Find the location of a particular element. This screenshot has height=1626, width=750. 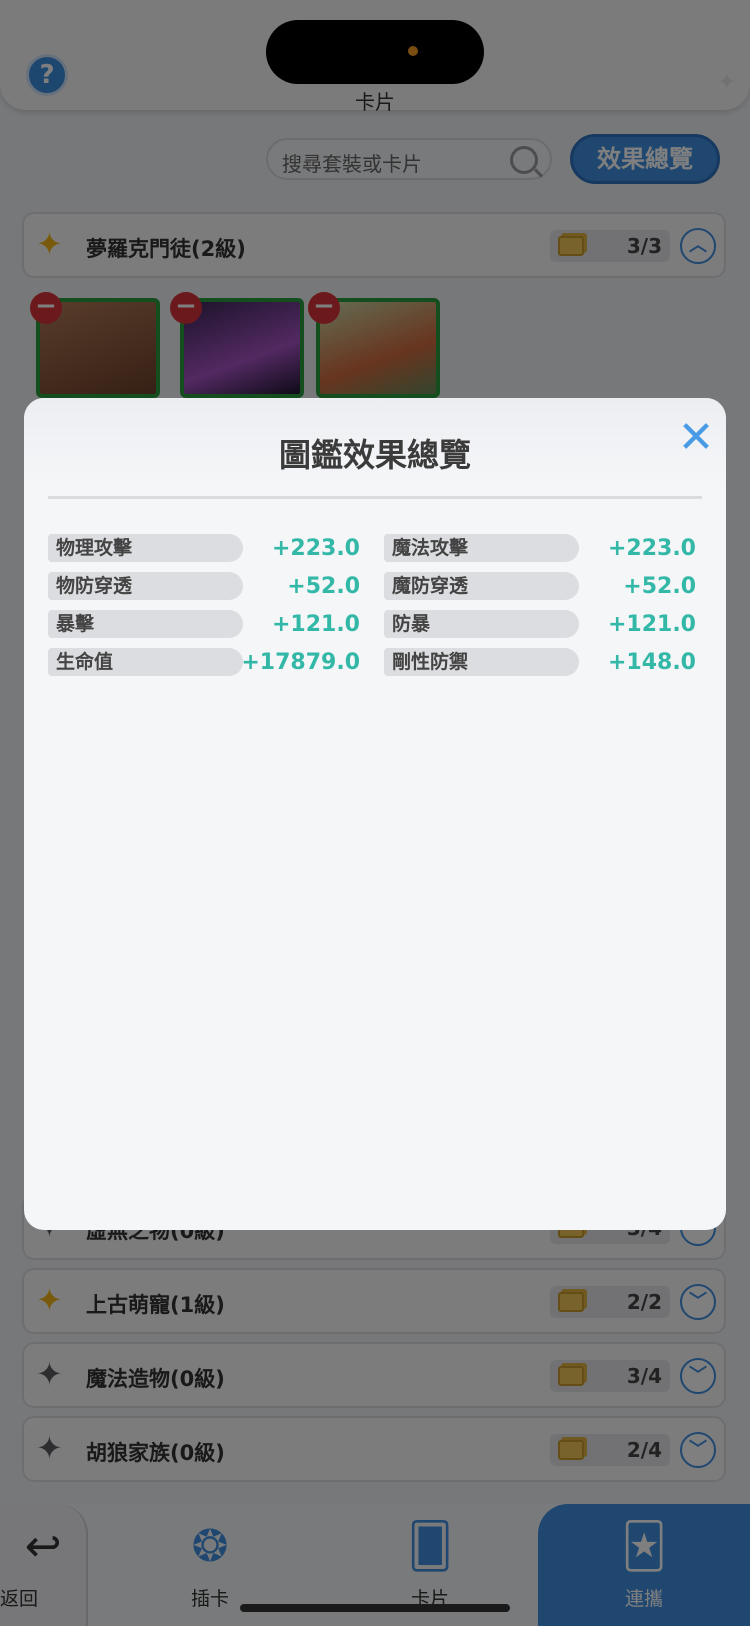

stat-item: 物防穿透 +52.0 is located at coordinates (204, 587).